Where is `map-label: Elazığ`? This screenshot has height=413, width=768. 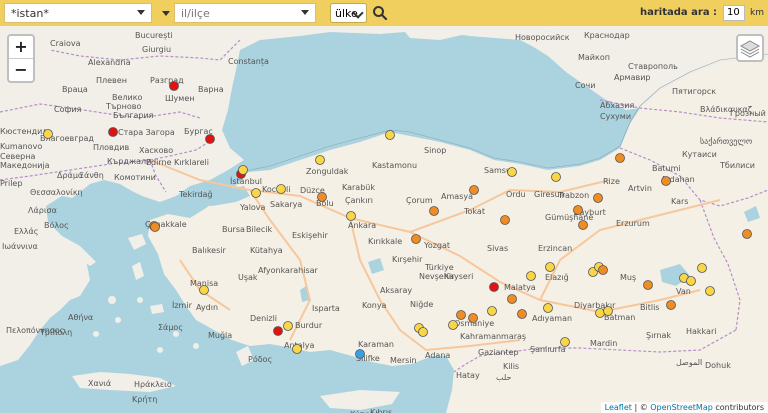
map-label: Elazığ is located at coordinates (557, 277).